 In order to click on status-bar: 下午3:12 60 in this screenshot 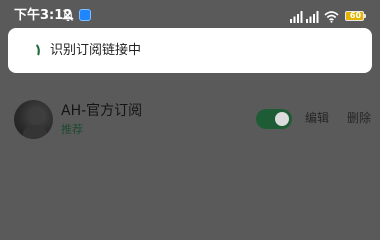, I will do `click(190, 15)`.